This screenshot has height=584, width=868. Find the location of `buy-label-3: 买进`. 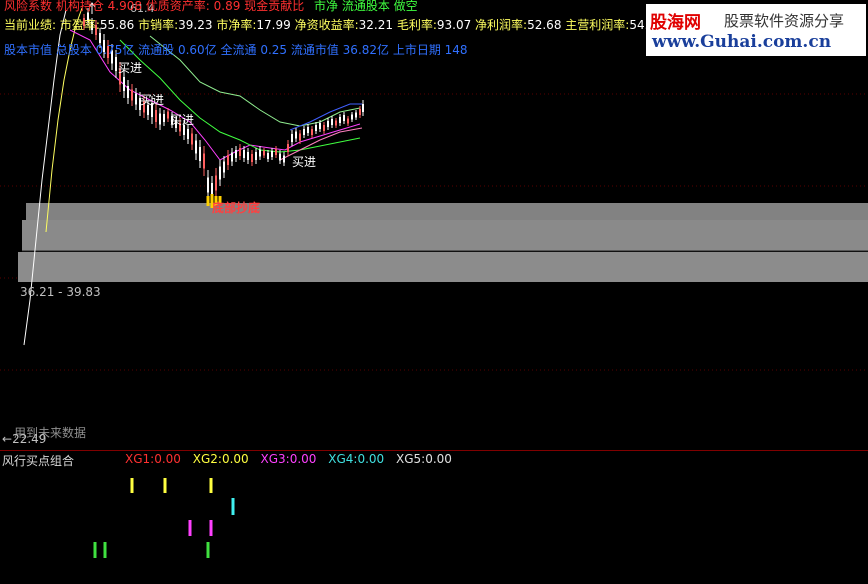

buy-label-3: 买进 is located at coordinates (182, 120).